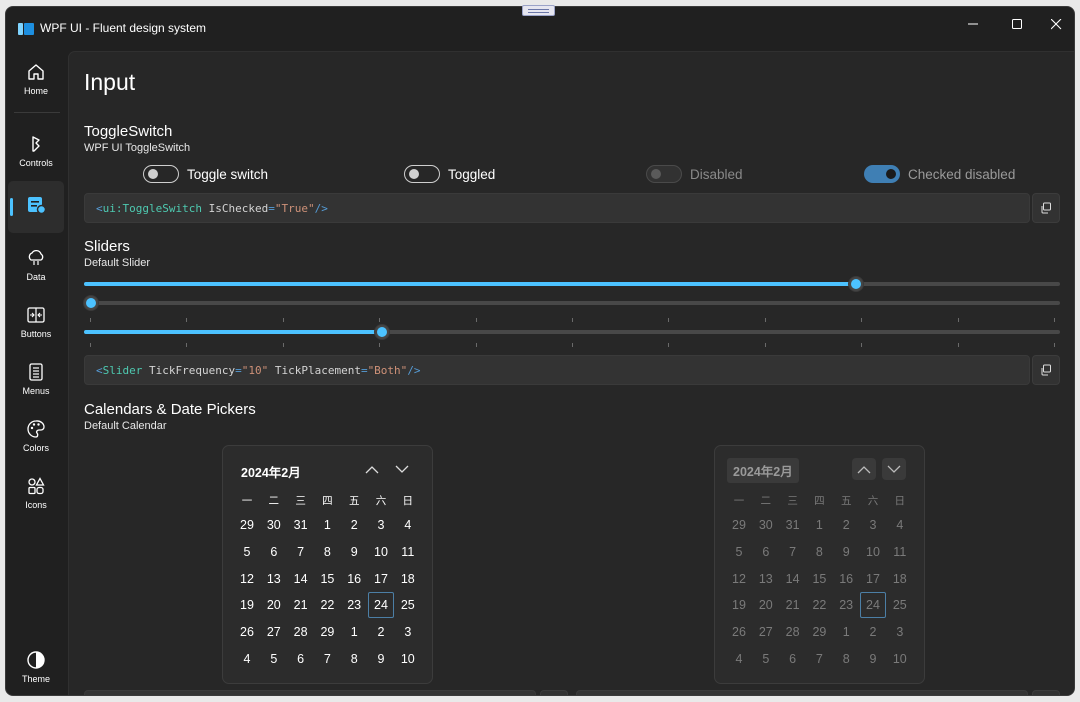 The height and width of the screenshot is (702, 1080). I want to click on nav-item-icons: Icons, so click(36, 493).